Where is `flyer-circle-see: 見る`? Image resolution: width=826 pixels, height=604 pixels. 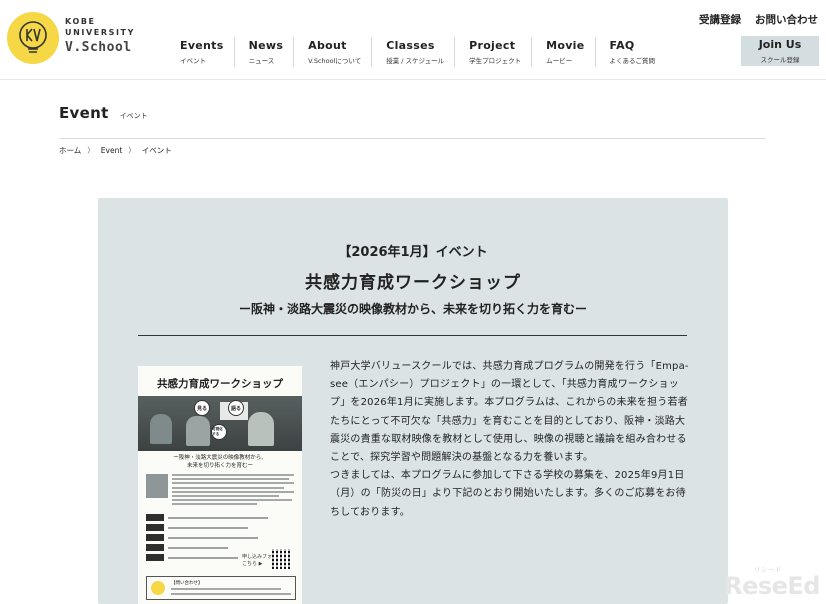
flyer-circle-see: 見る is located at coordinates (202, 408).